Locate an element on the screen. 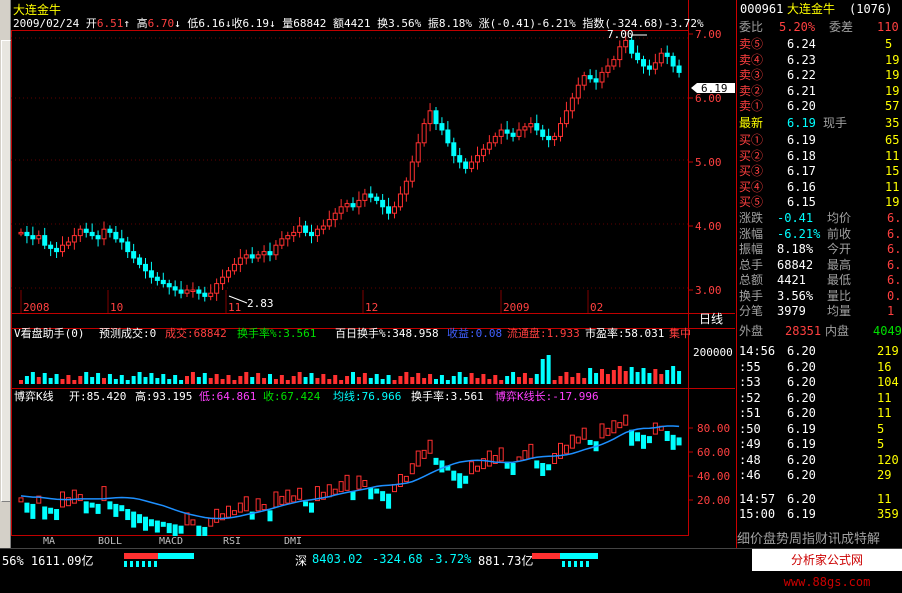 The width and height of the screenshot is (902, 593). marquee: 细价盘势周指财讯成特解 is located at coordinates (819, 540).